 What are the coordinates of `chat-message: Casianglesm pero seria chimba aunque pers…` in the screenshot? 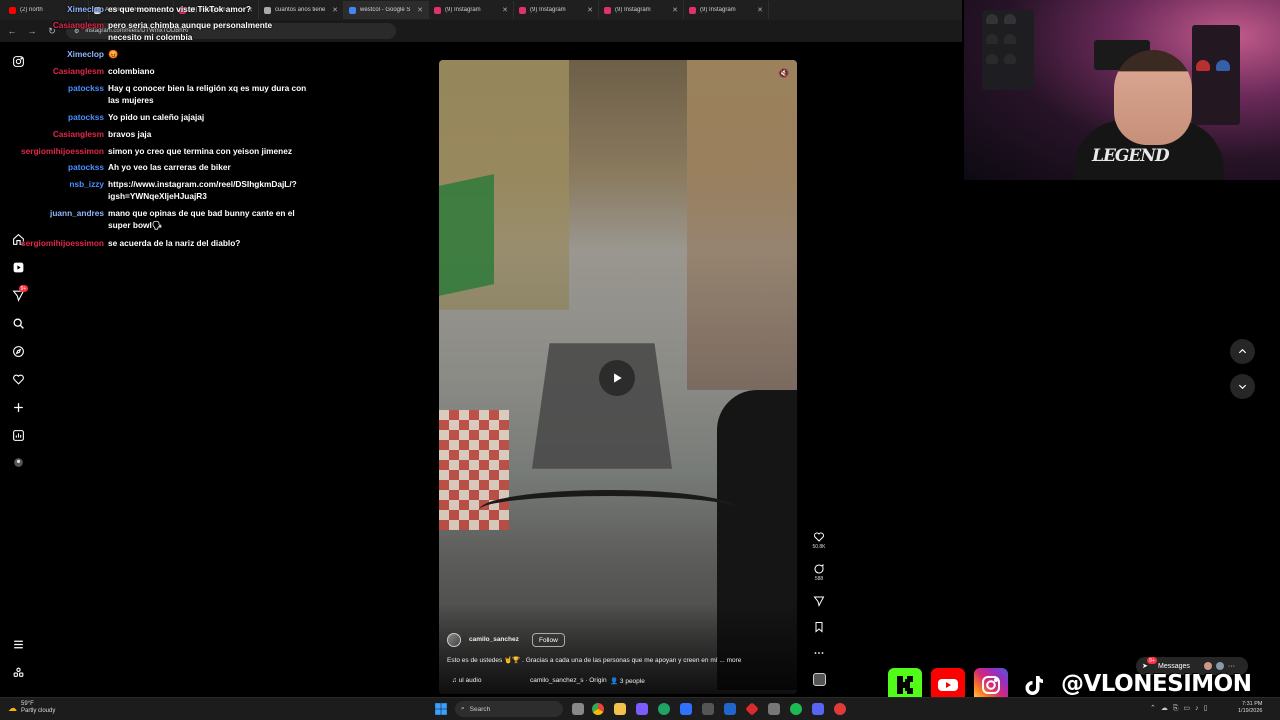 It's located at (160, 31).